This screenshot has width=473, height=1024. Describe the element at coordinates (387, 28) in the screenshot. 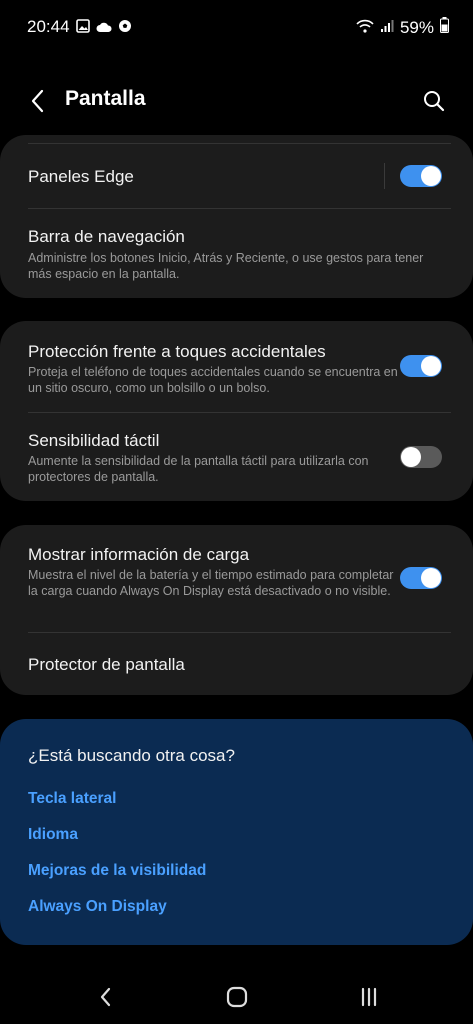

I see `signal-icon` at that location.